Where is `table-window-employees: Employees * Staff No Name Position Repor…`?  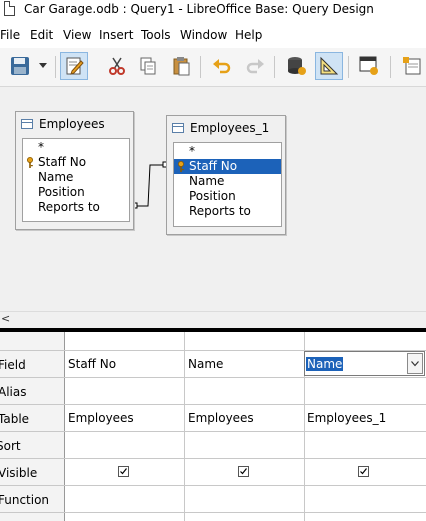 table-window-employees: Employees * Staff No Name Position Repor… is located at coordinates (74, 170).